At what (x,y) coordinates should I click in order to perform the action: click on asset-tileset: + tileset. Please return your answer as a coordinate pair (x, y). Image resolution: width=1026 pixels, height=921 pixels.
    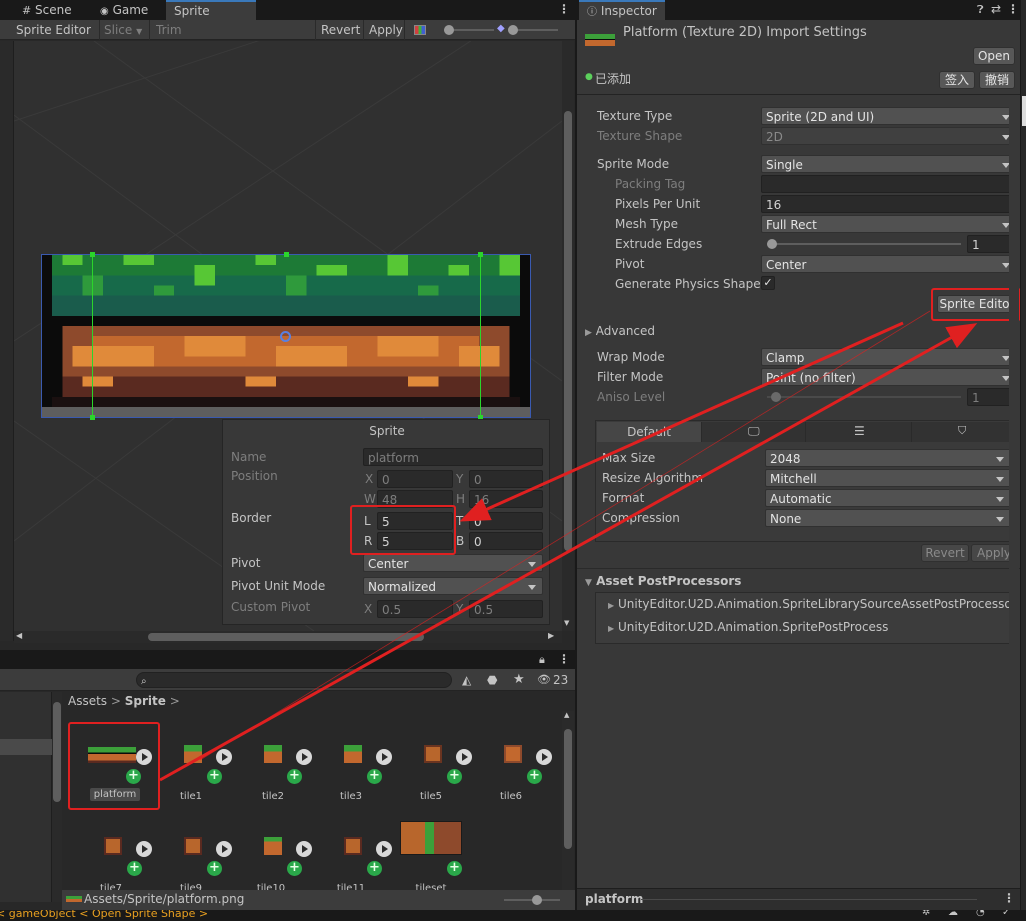
    Looking at the image, I should click on (434, 853).